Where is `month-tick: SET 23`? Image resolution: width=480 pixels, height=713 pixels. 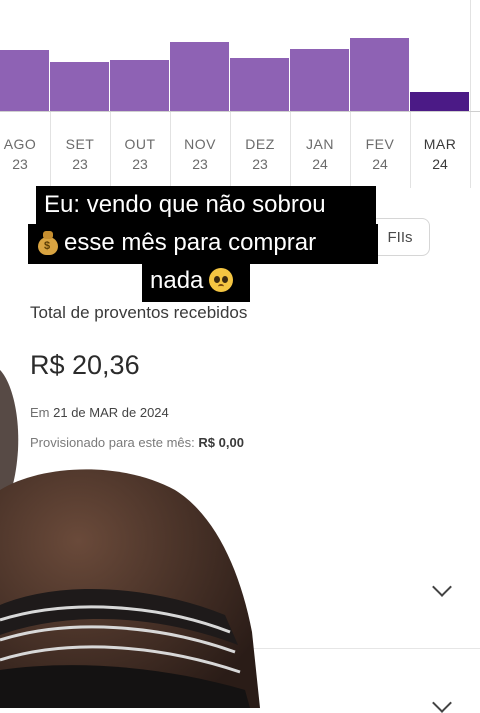
month-tick: SET 23 is located at coordinates (80, 150).